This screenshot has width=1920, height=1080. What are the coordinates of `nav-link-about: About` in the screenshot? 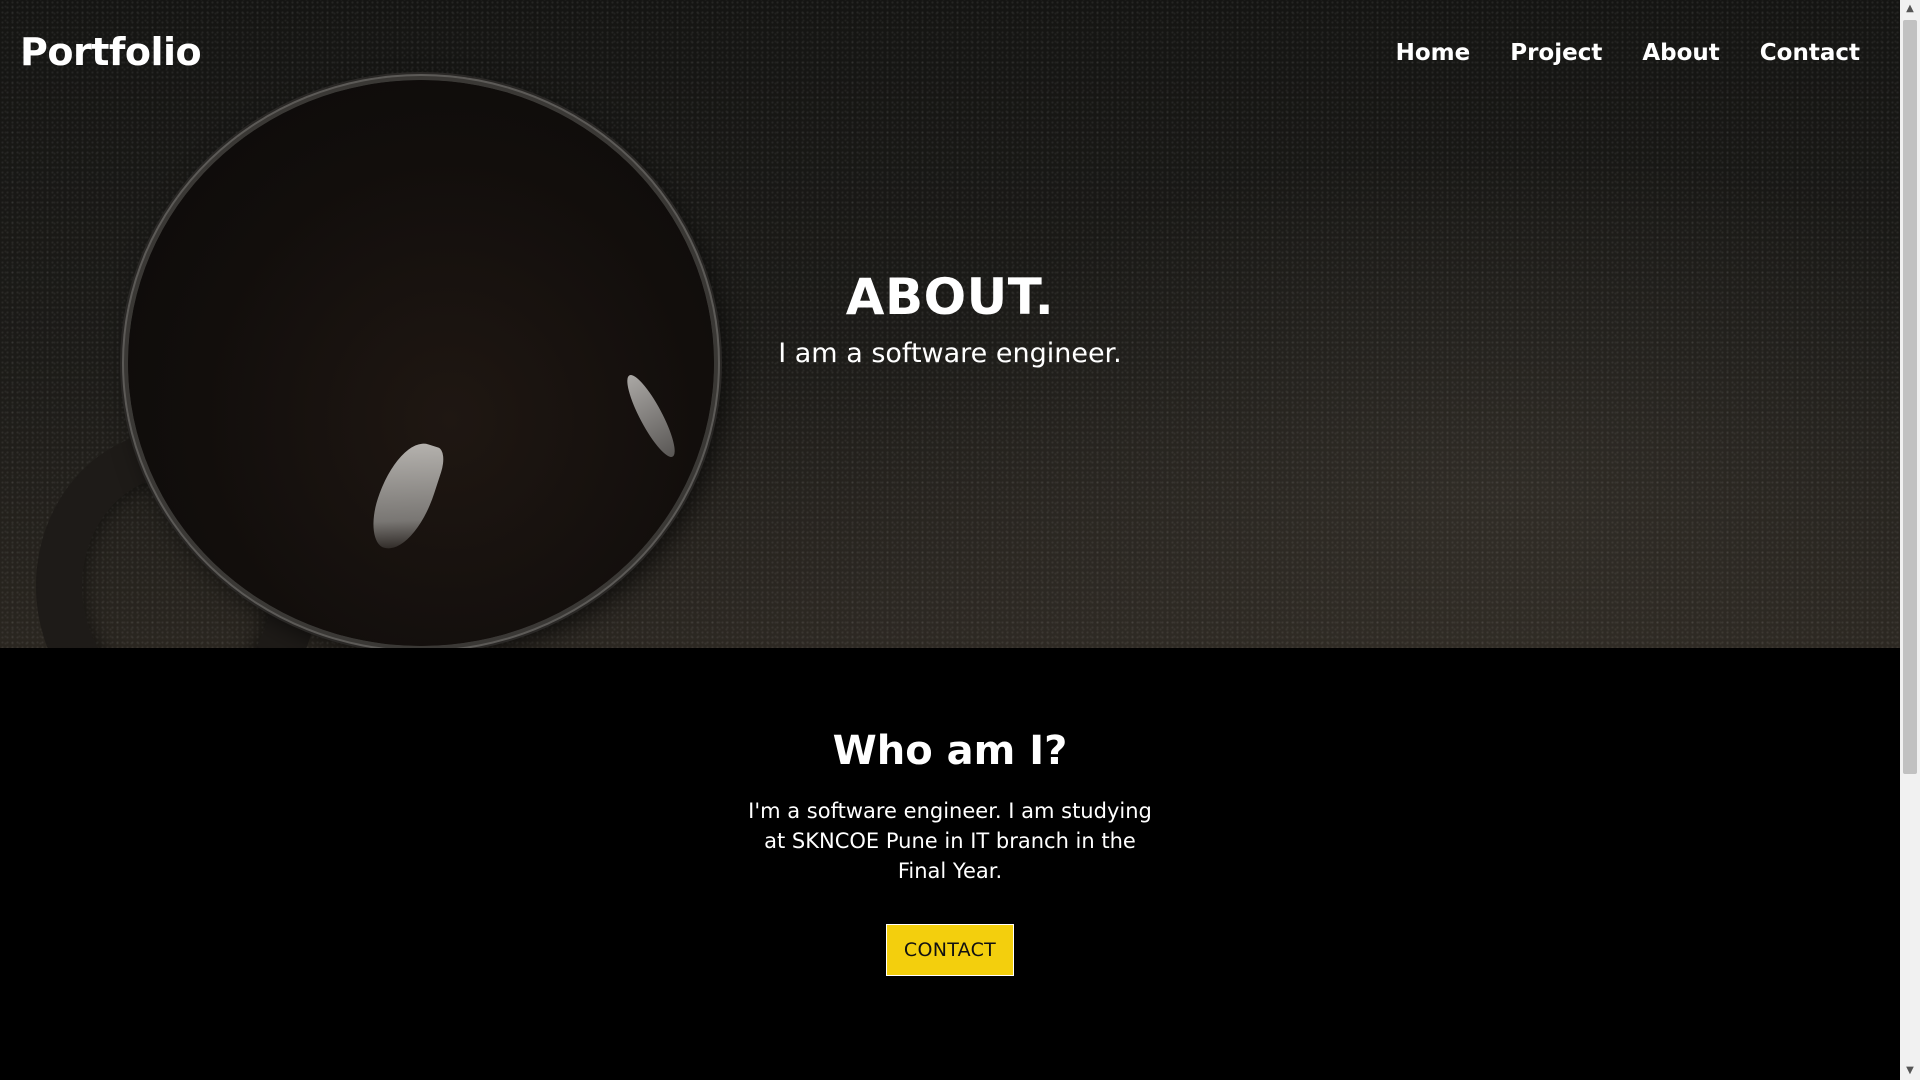 It's located at (1680, 53).